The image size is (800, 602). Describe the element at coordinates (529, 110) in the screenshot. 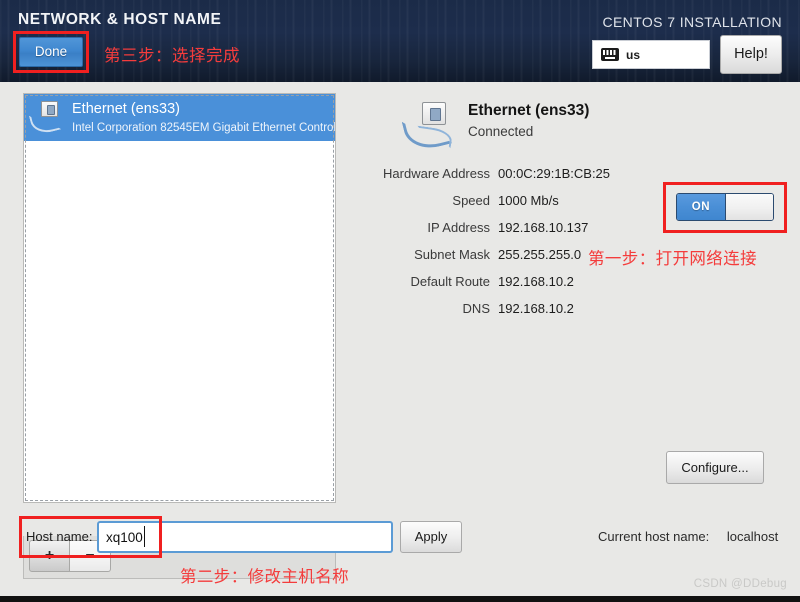

I see `device-detail-name: Ethernet (ens33)` at that location.